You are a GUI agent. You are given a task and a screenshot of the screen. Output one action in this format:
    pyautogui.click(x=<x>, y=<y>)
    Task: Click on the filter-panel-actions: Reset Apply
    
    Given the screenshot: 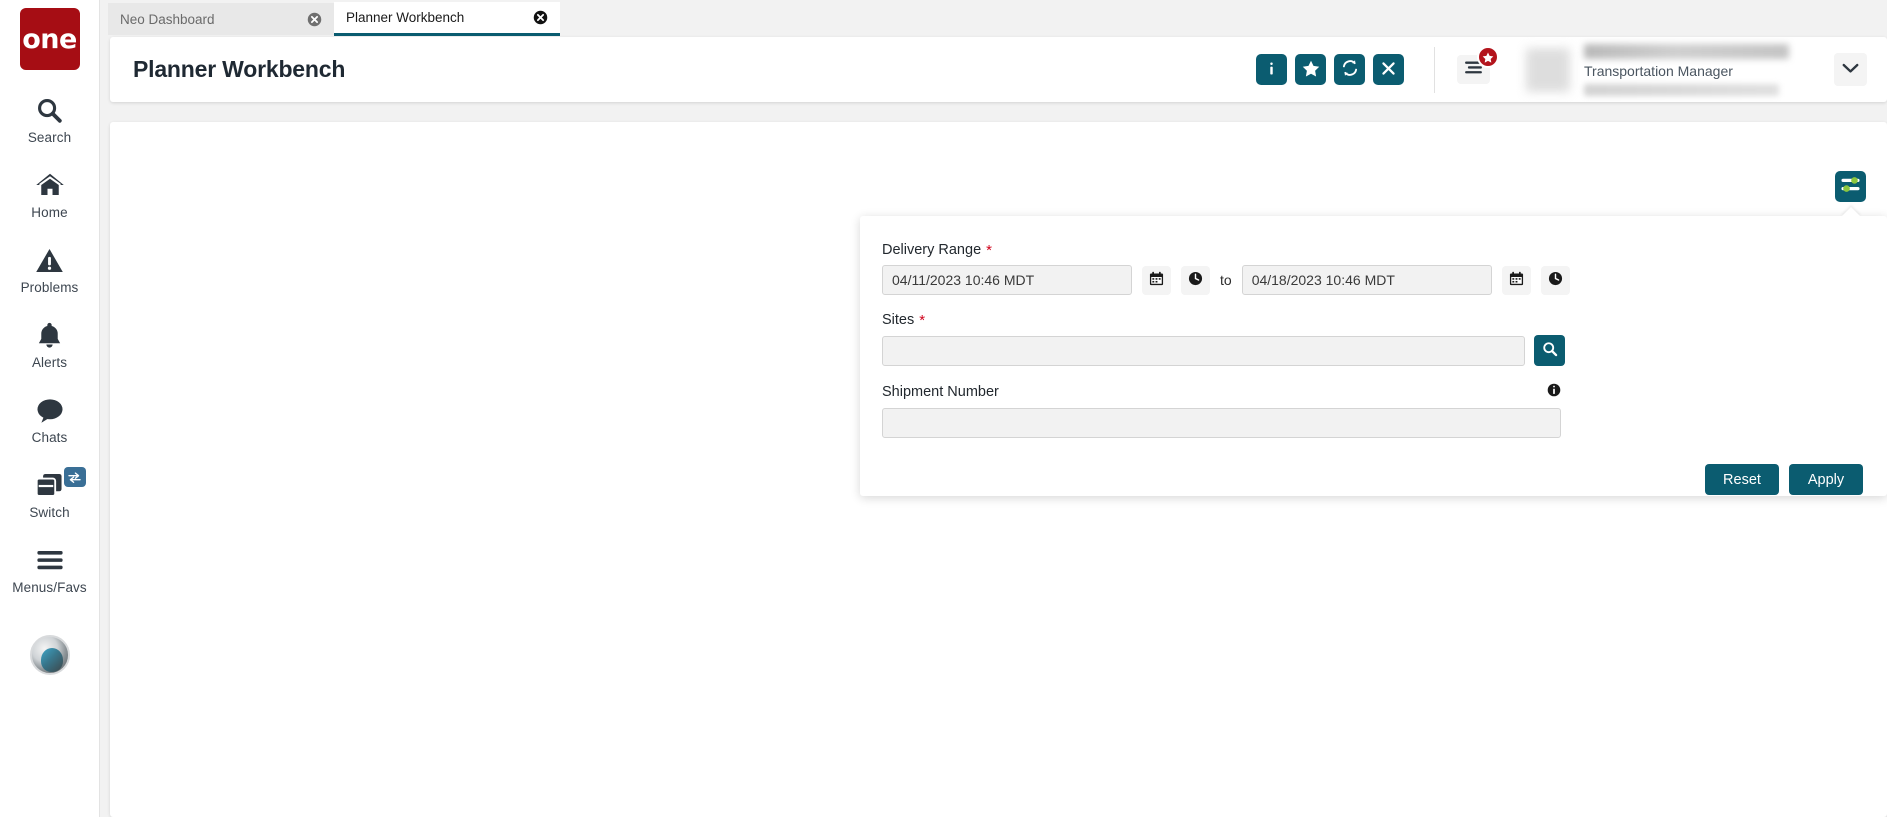 What is the action you would take?
    pyautogui.click(x=1372, y=479)
    